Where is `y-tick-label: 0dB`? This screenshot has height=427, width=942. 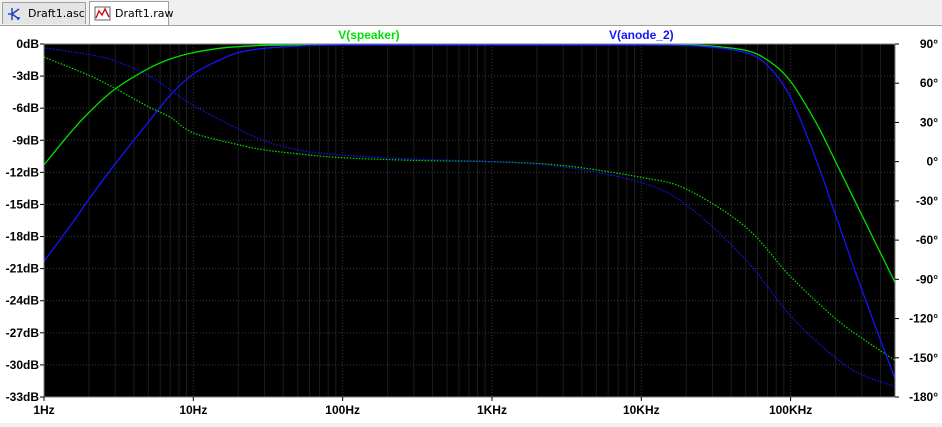 y-tick-label: 0dB is located at coordinates (27, 44).